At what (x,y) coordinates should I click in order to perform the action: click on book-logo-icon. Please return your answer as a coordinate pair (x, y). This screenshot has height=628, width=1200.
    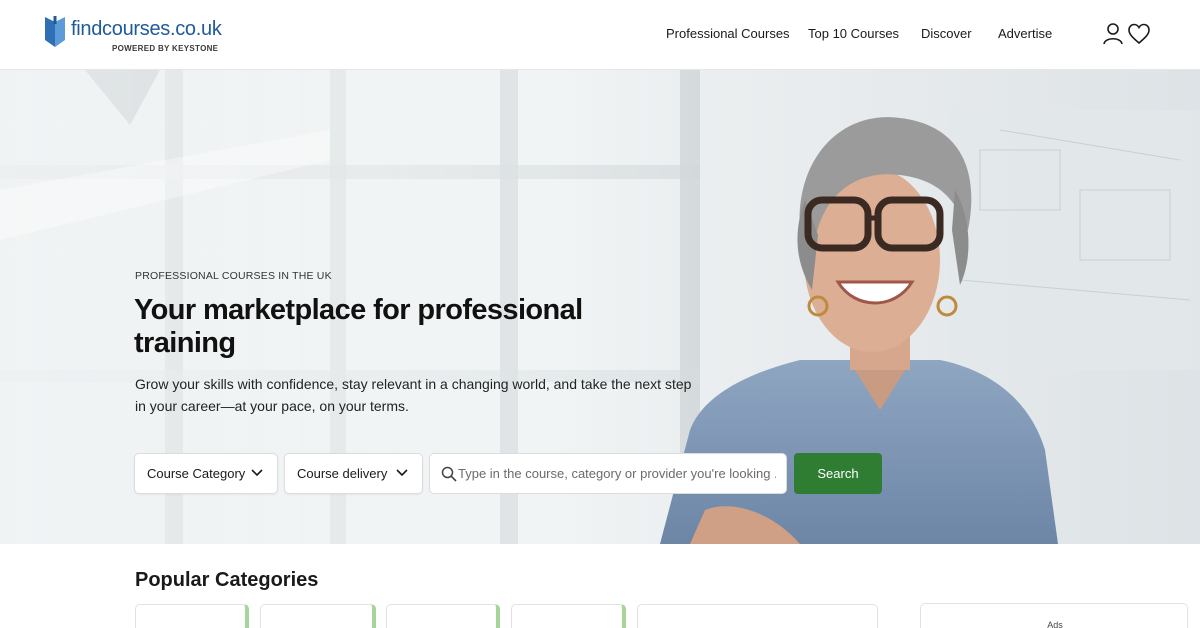
    Looking at the image, I should click on (55, 31).